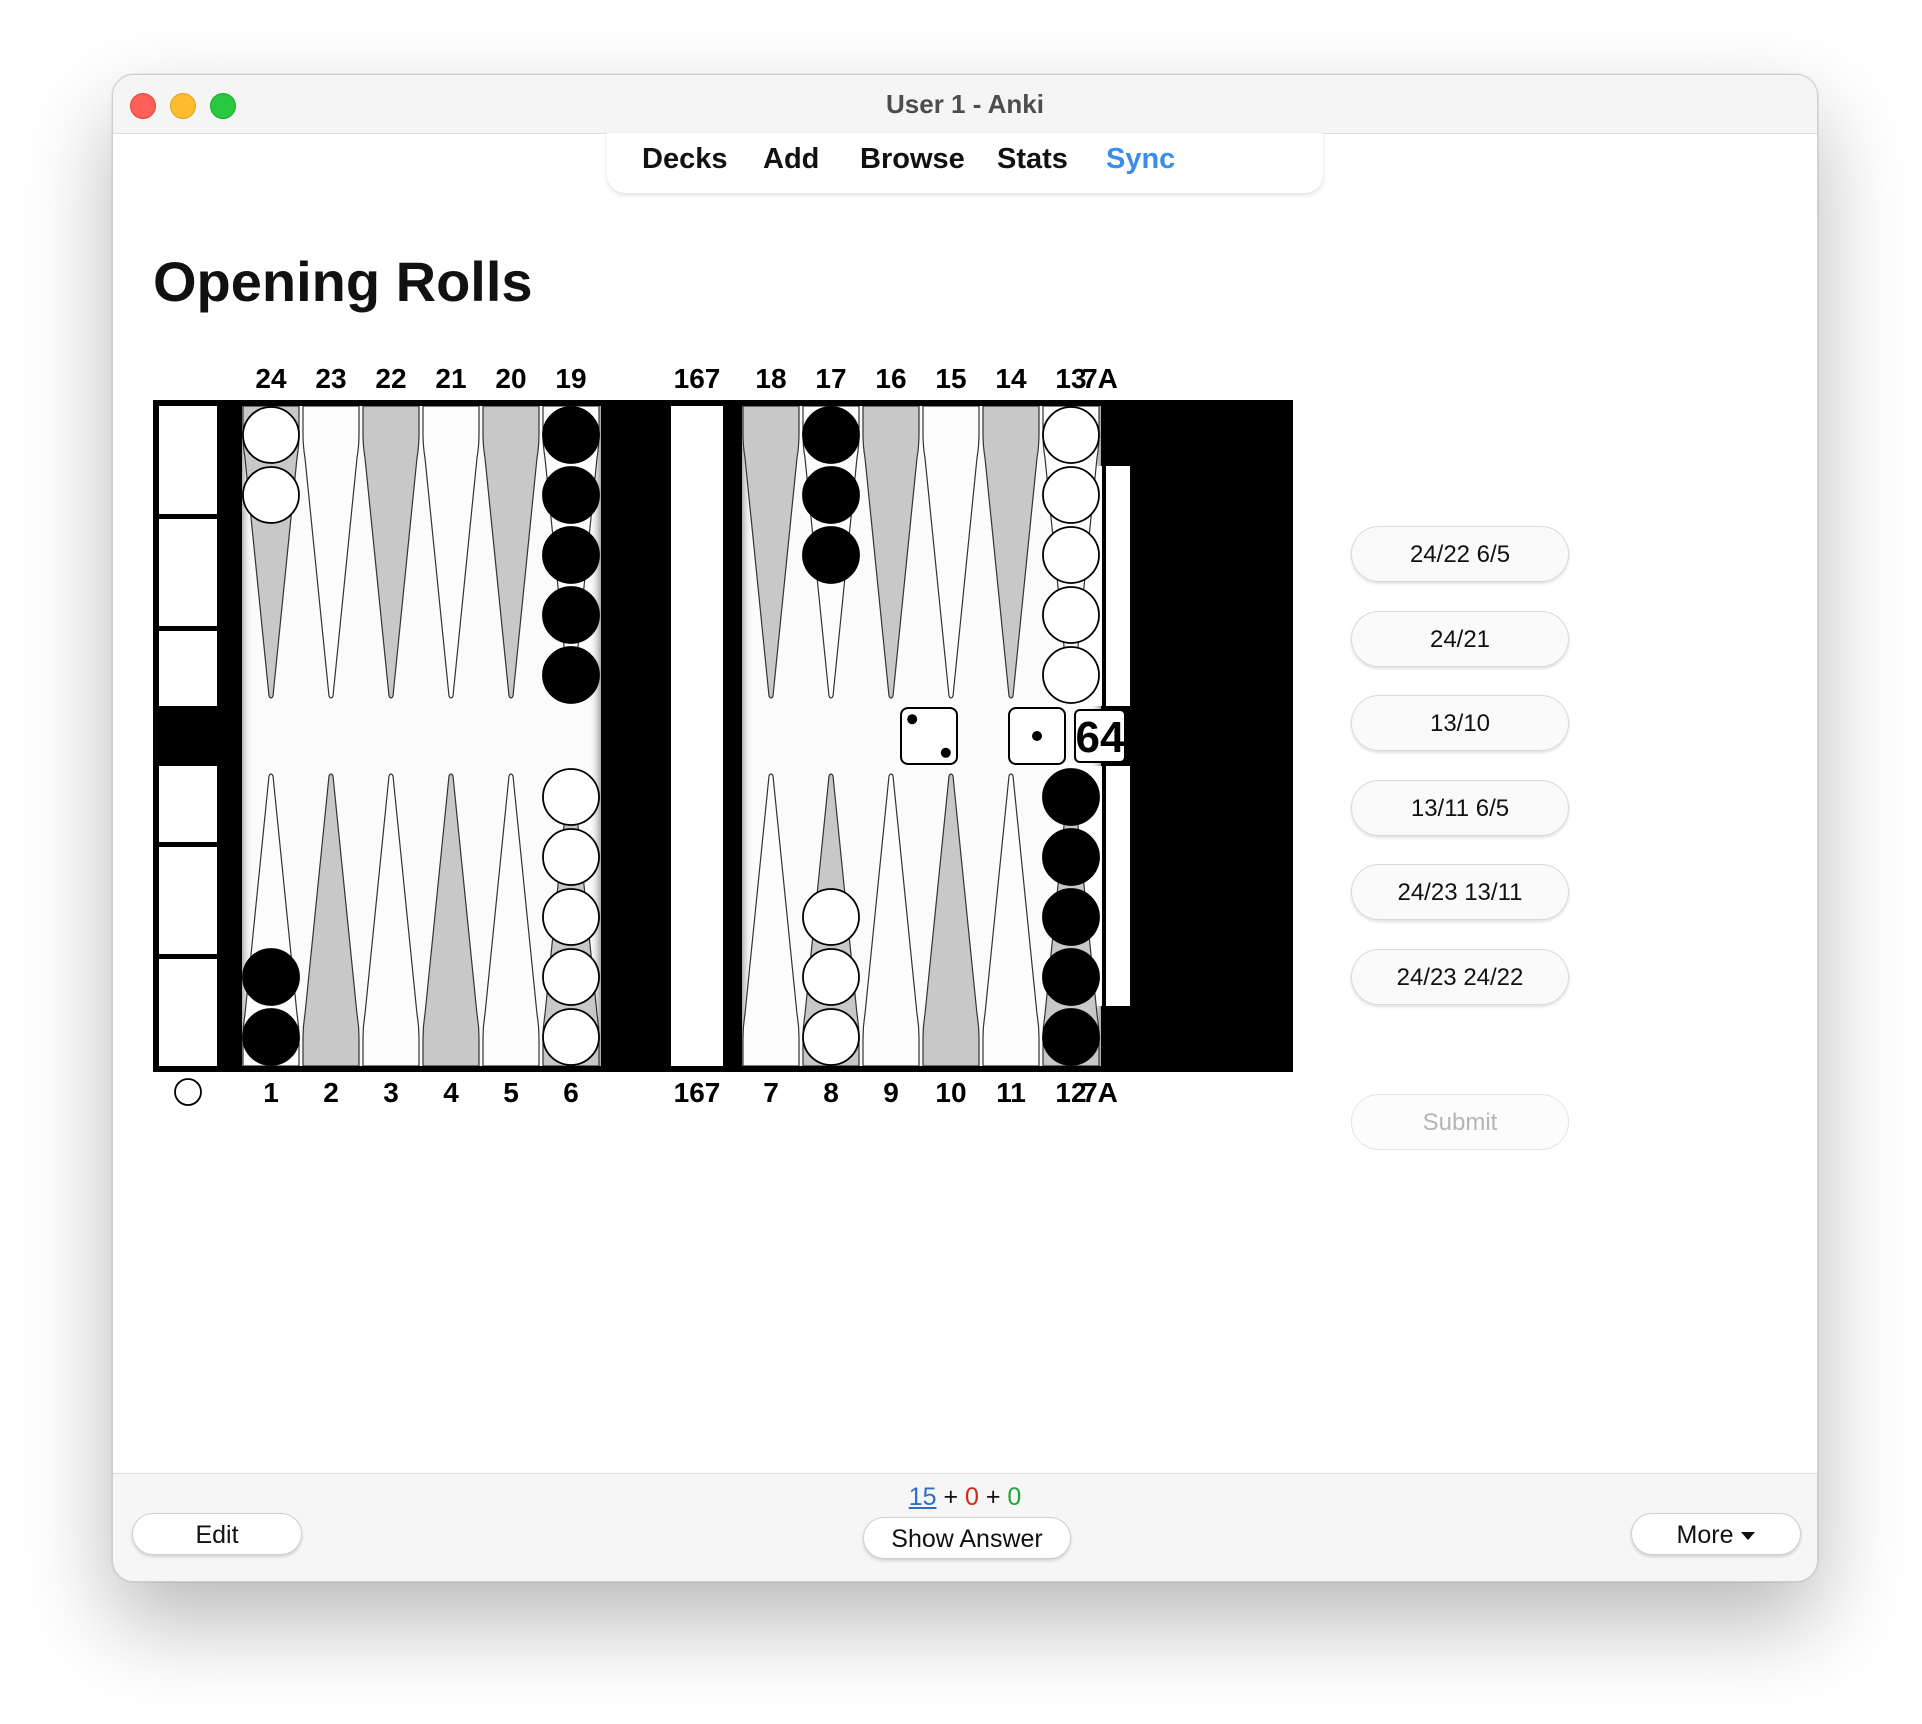 This screenshot has width=1922, height=1724. What do you see at coordinates (1460, 723) in the screenshot?
I see `move-option-button: 13/10` at bounding box center [1460, 723].